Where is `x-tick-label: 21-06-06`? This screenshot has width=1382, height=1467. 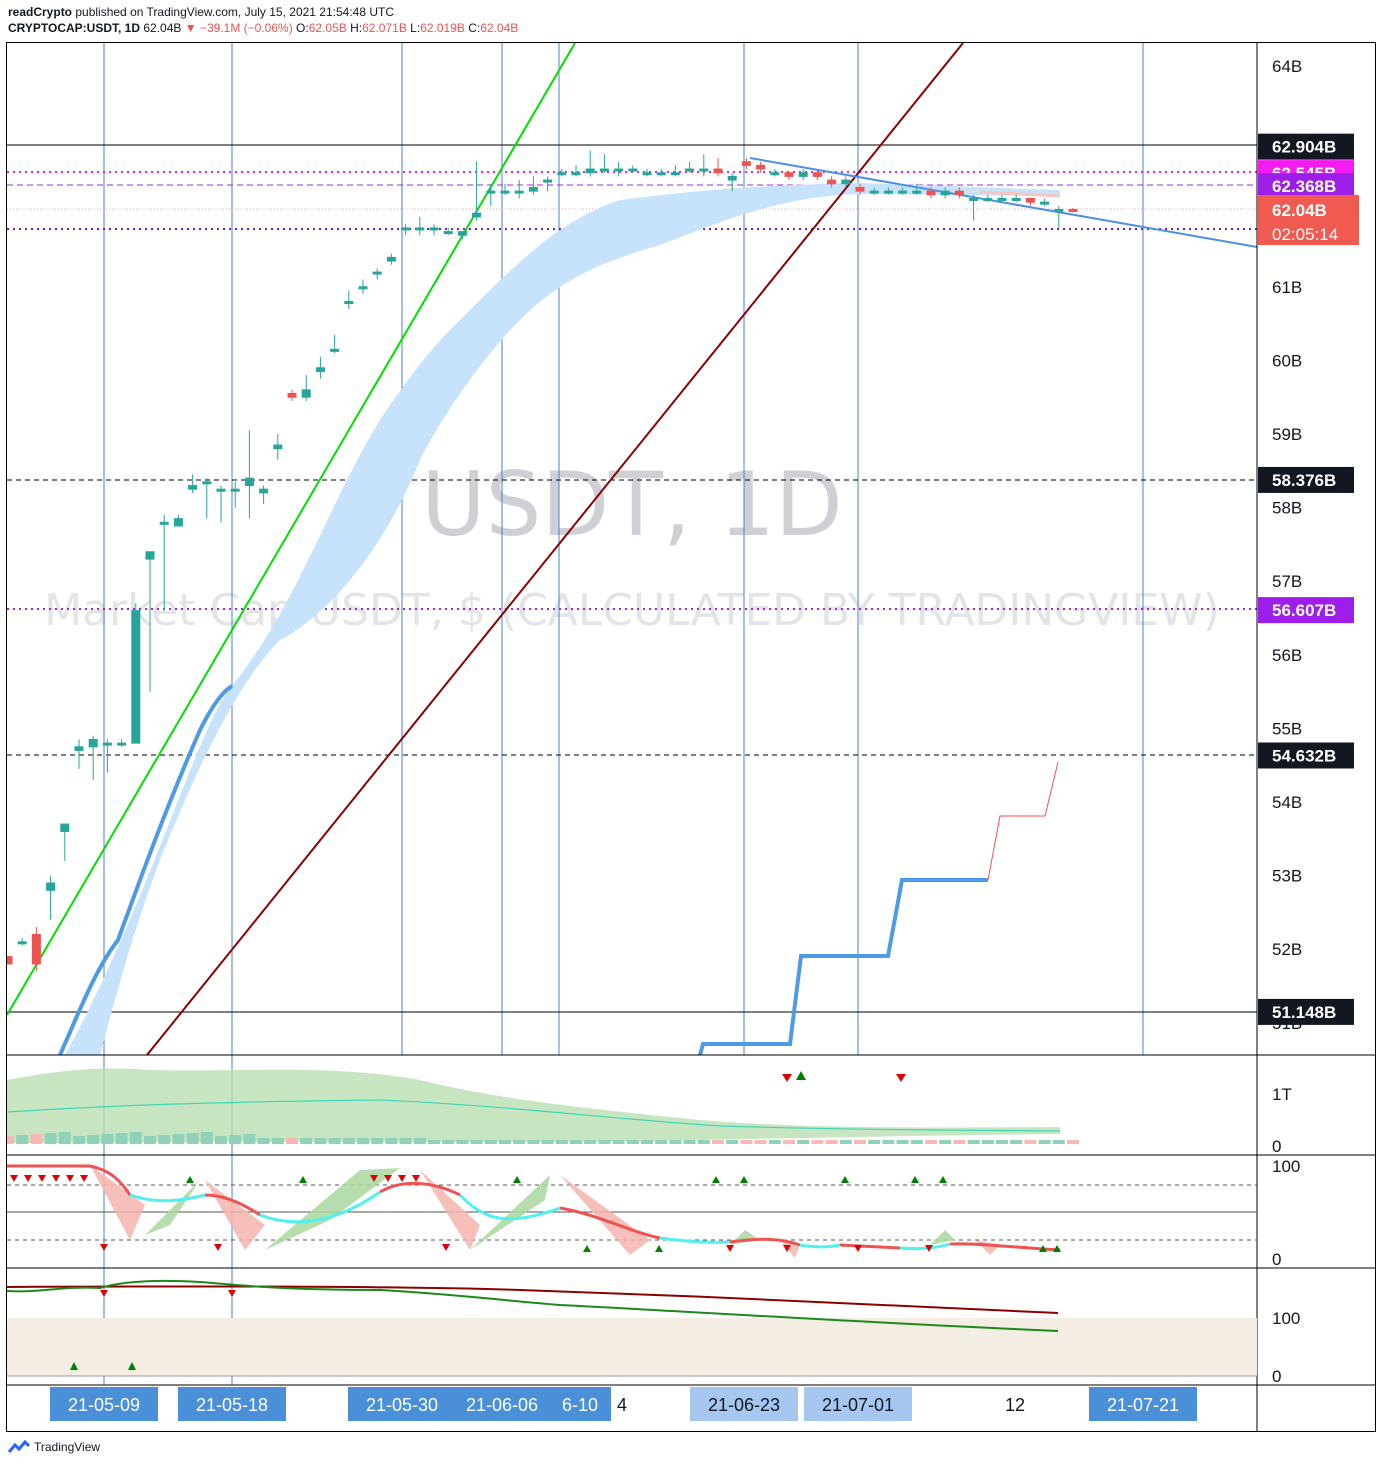 x-tick-label: 21-06-06 is located at coordinates (502, 1405).